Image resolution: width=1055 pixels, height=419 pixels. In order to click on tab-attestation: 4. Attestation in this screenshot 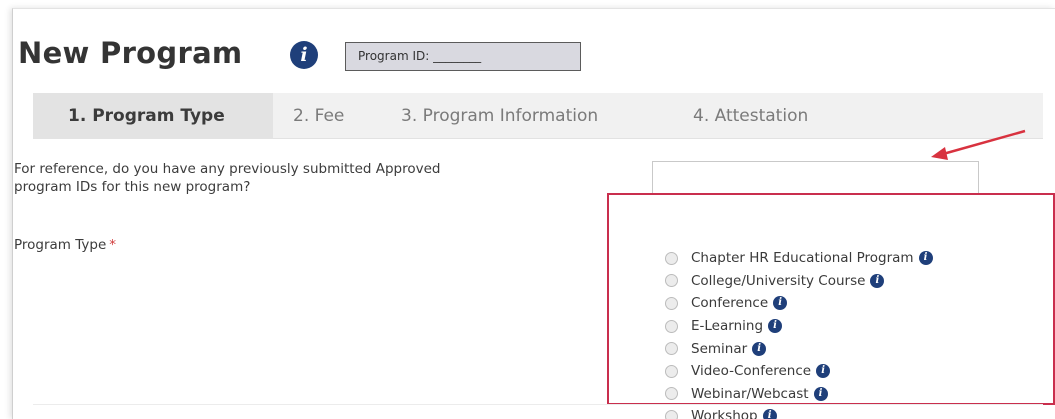, I will do `click(750, 116)`.